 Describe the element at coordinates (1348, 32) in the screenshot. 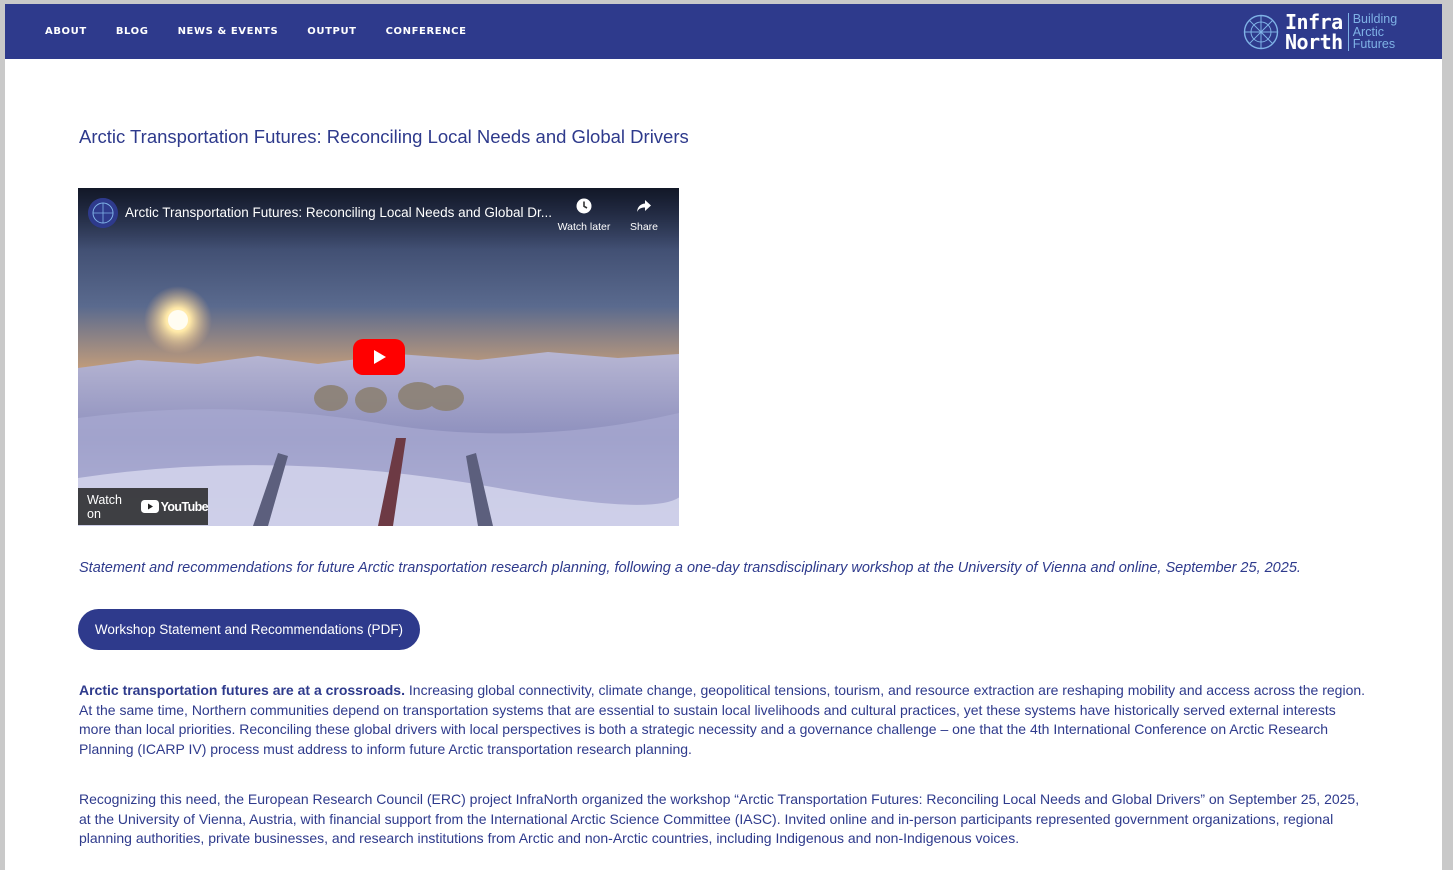

I see `logo-divider` at that location.